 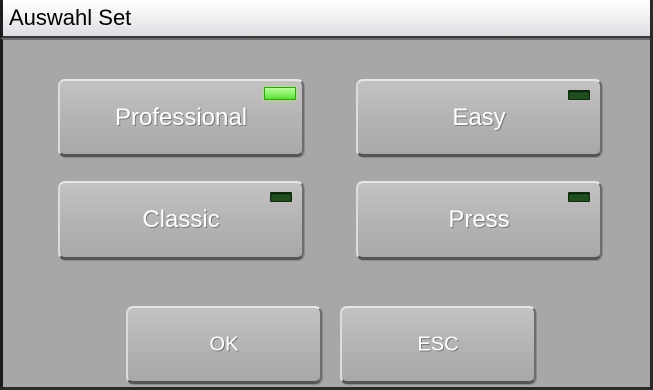 I want to click on ok-button: OK, so click(x=224, y=345).